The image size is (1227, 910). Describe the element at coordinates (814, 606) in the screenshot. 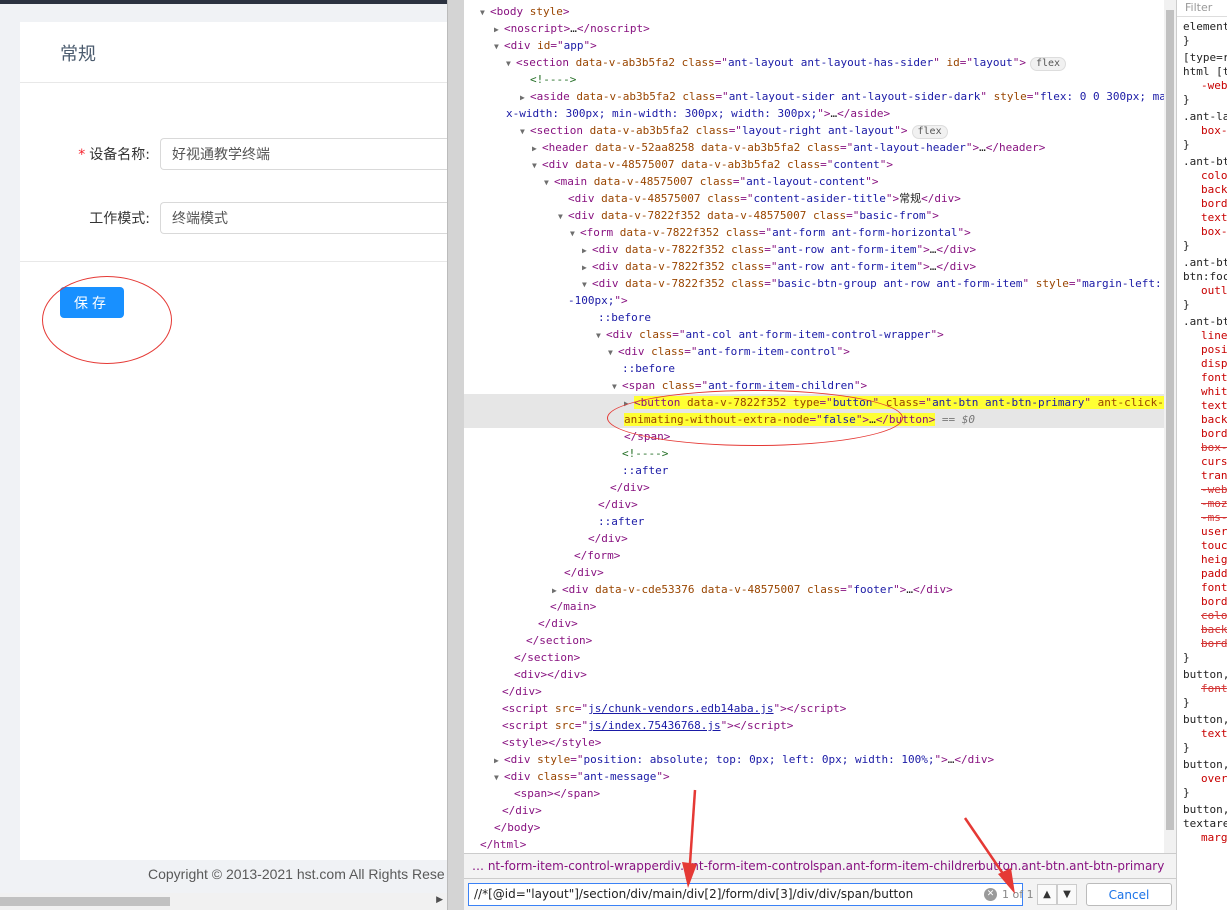

I see `dom-node-line: </main>` at that location.